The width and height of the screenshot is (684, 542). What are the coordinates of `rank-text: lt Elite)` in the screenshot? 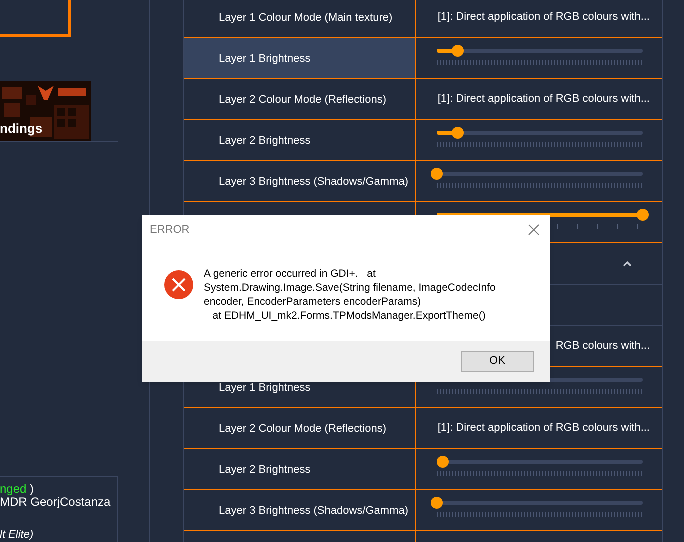 It's located at (17, 535).